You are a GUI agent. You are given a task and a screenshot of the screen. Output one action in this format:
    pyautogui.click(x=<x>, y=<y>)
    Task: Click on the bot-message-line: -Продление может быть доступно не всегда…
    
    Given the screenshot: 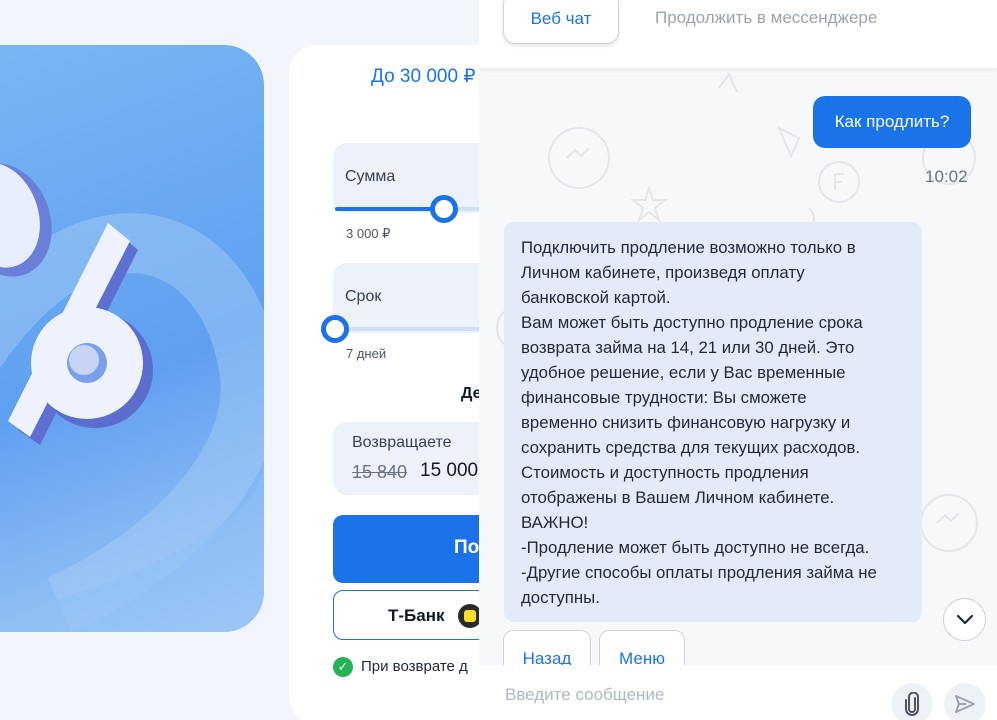 What is the action you would take?
    pyautogui.click(x=695, y=547)
    